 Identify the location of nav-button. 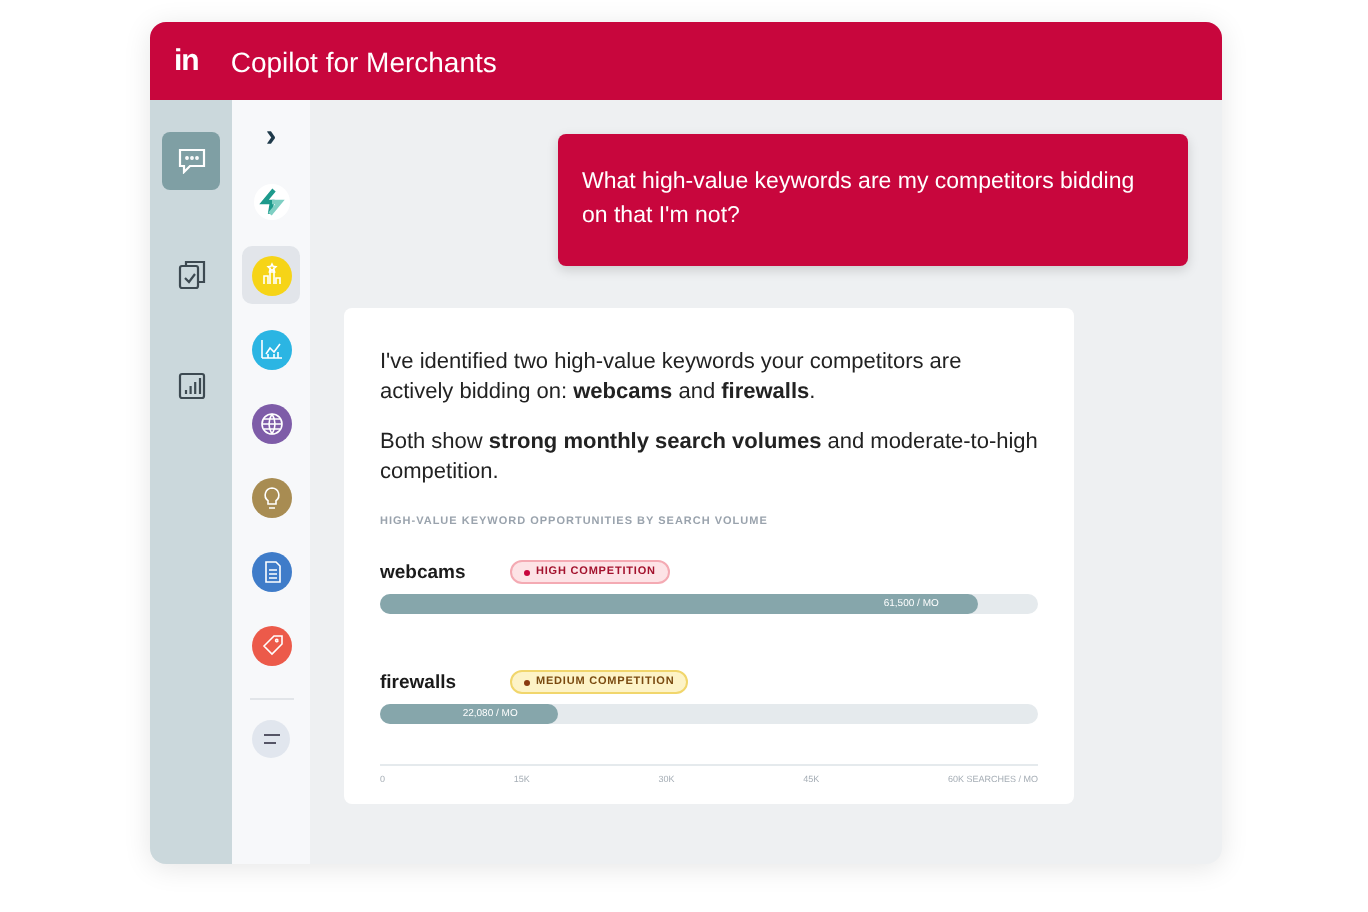
(191, 161).